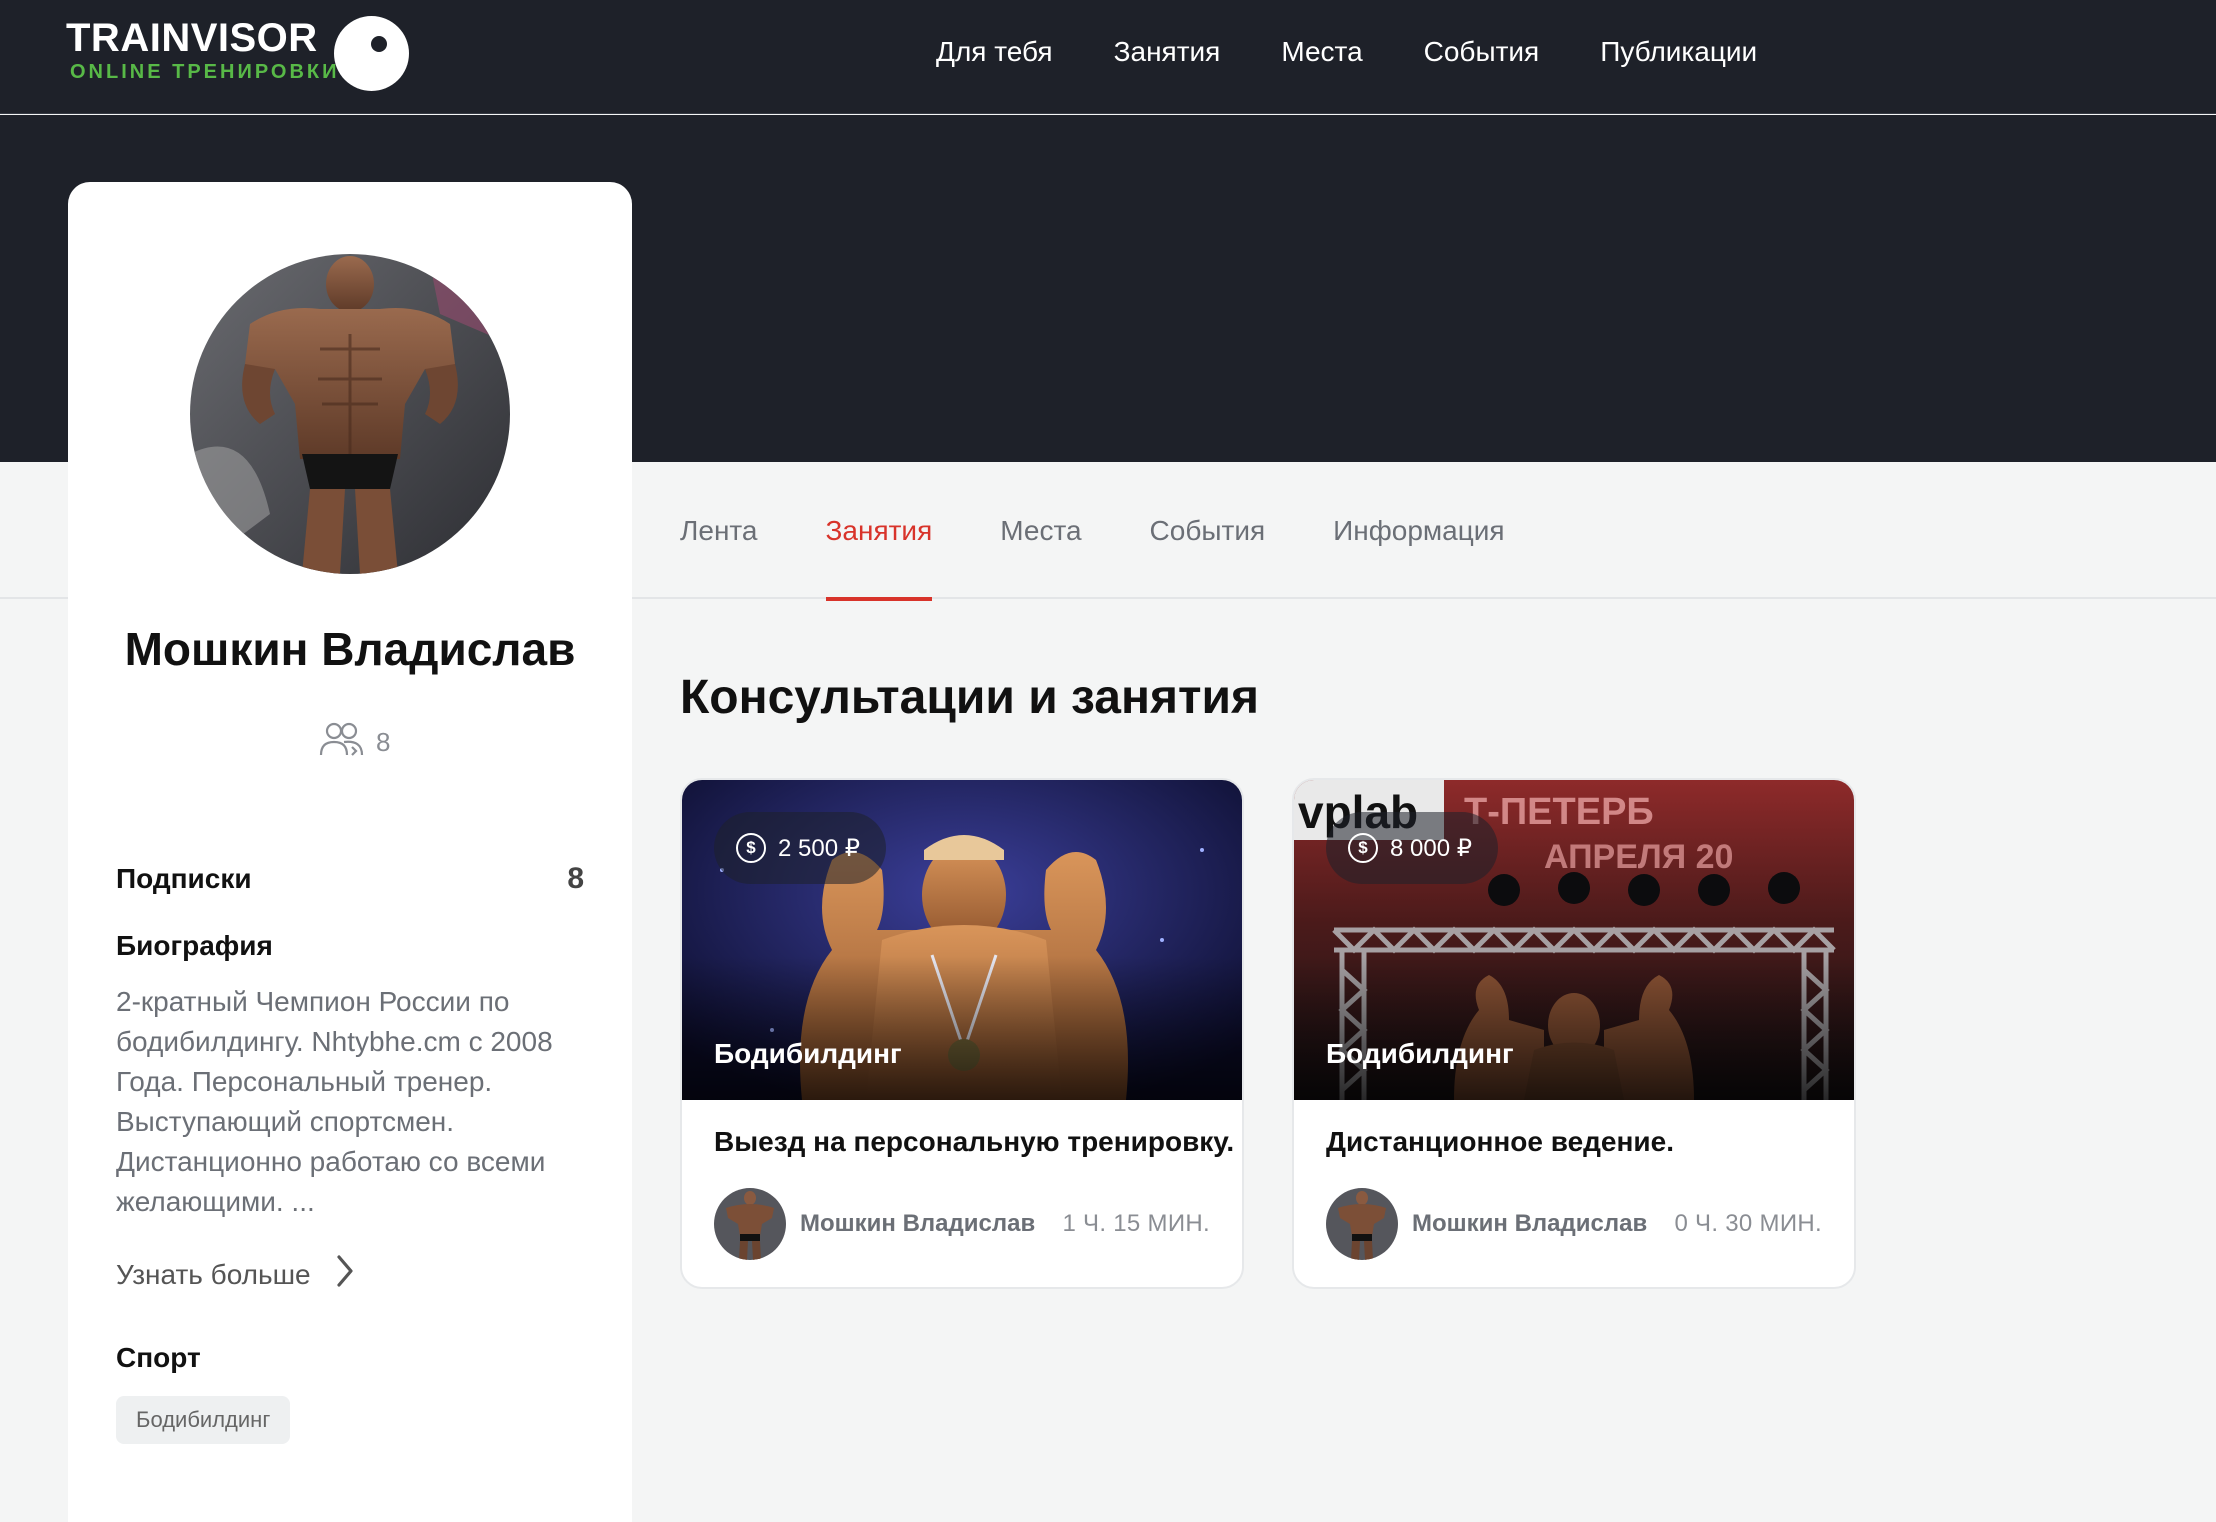 The image size is (2216, 1522). I want to click on nav-link-events: События, so click(1482, 52).